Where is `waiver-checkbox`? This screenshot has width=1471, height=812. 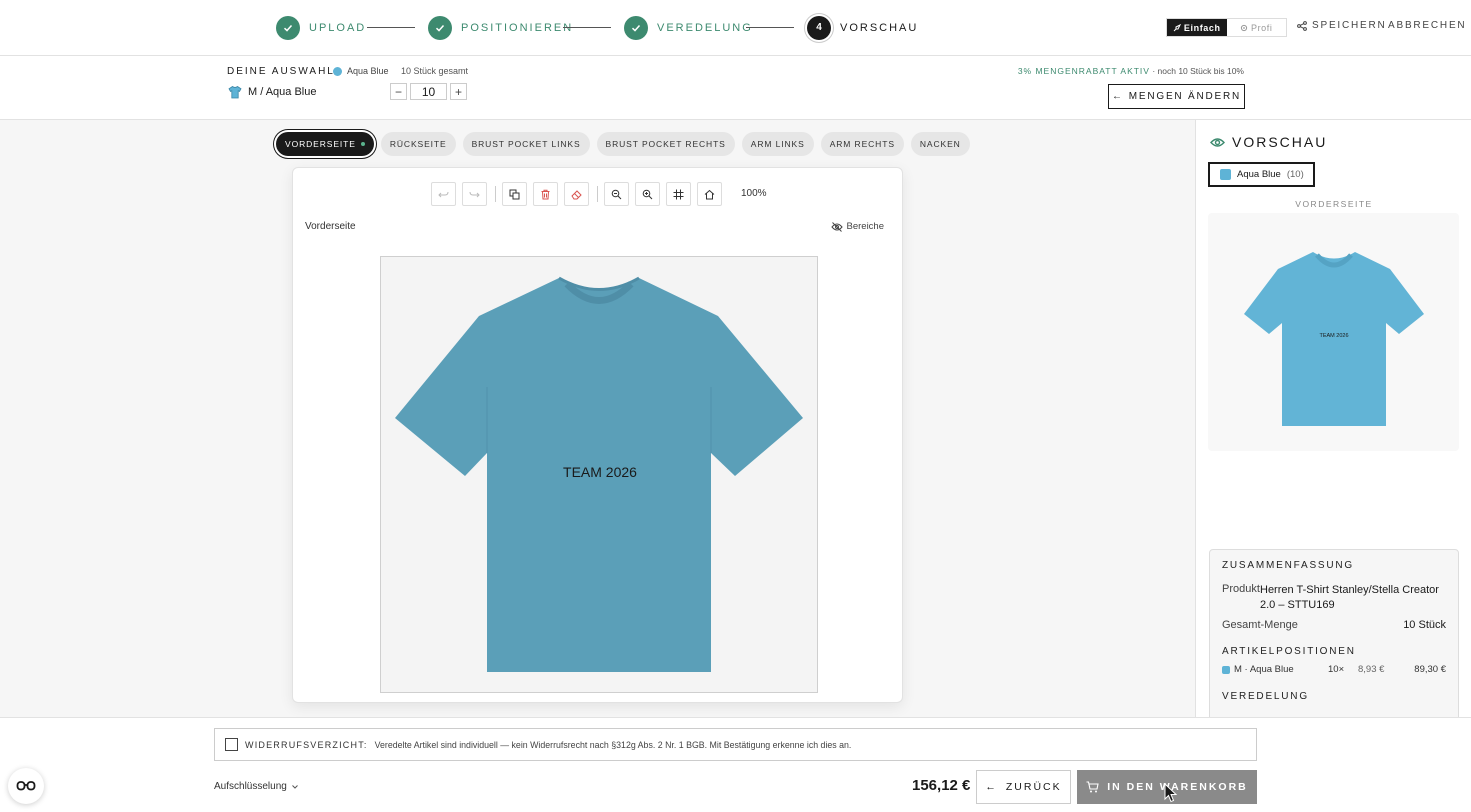
waiver-checkbox is located at coordinates (231, 744).